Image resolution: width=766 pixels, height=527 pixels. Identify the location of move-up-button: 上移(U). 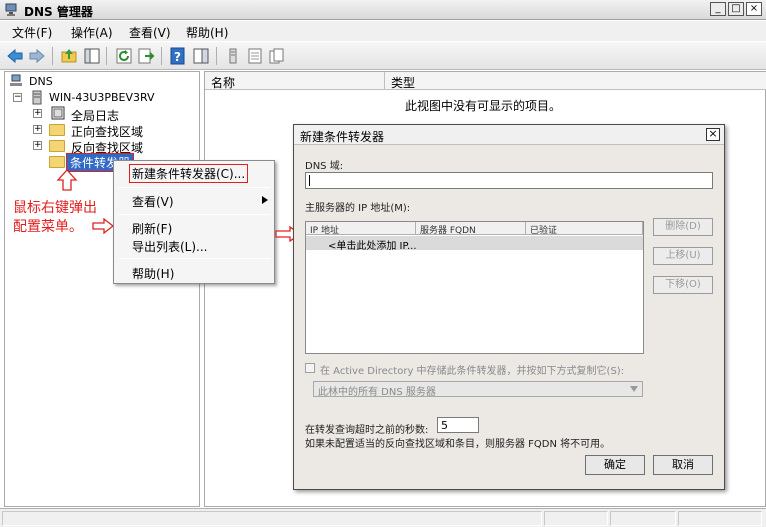
(683, 256).